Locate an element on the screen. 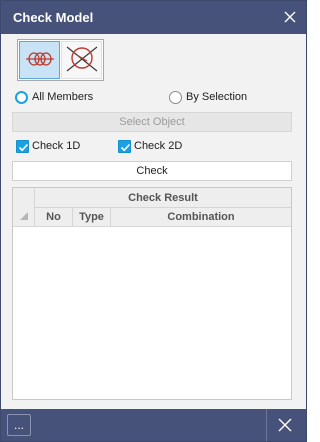 This screenshot has width=320, height=442. member-check-mode-button is located at coordinates (39, 60).